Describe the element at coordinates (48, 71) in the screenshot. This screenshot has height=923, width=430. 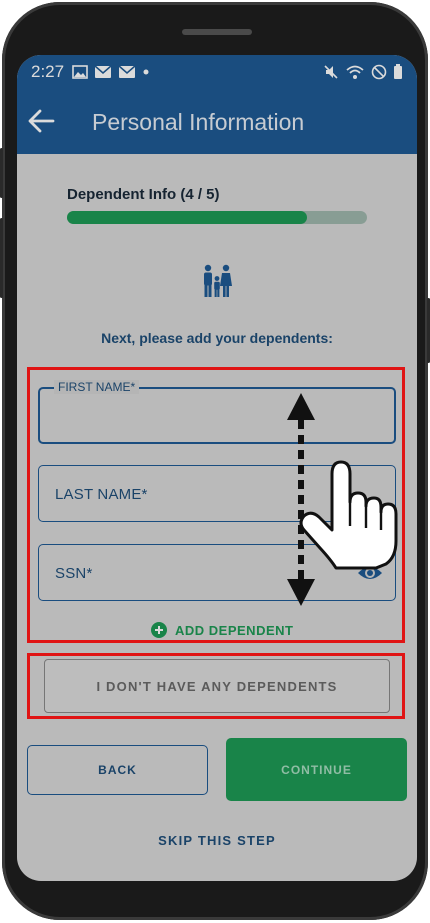
I see `status-time: 2:27` at that location.